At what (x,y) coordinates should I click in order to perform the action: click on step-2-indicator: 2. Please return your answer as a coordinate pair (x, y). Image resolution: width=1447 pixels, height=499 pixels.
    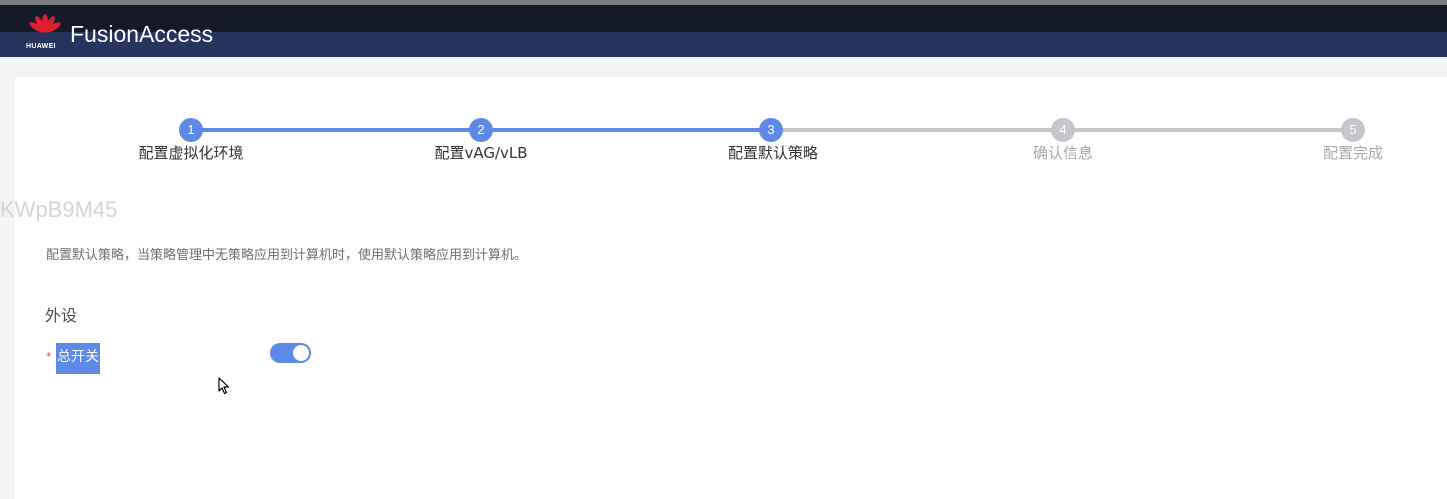
    Looking at the image, I should click on (481, 130).